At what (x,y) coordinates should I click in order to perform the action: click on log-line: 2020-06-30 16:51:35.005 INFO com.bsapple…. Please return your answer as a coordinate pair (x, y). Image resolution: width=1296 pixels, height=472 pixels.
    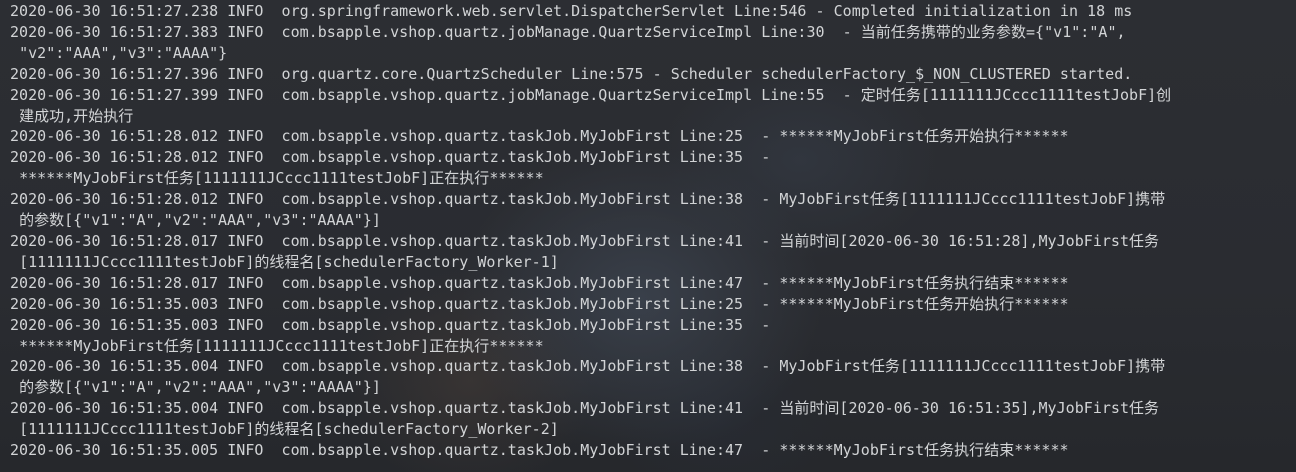
    Looking at the image, I should click on (539, 450).